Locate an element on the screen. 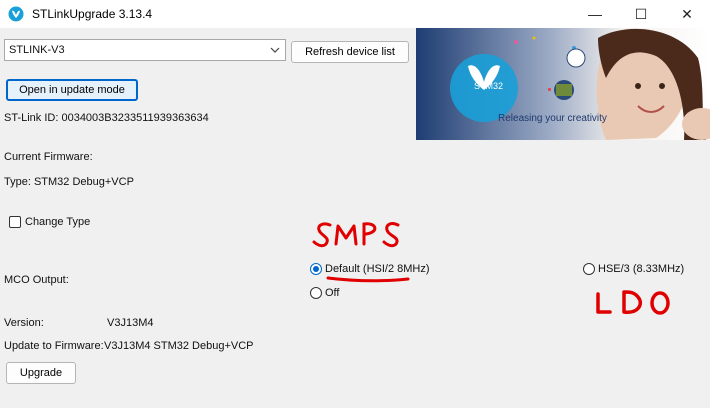 The width and height of the screenshot is (710, 408). update-to-label: Update to Firmware: is located at coordinates (54, 346).